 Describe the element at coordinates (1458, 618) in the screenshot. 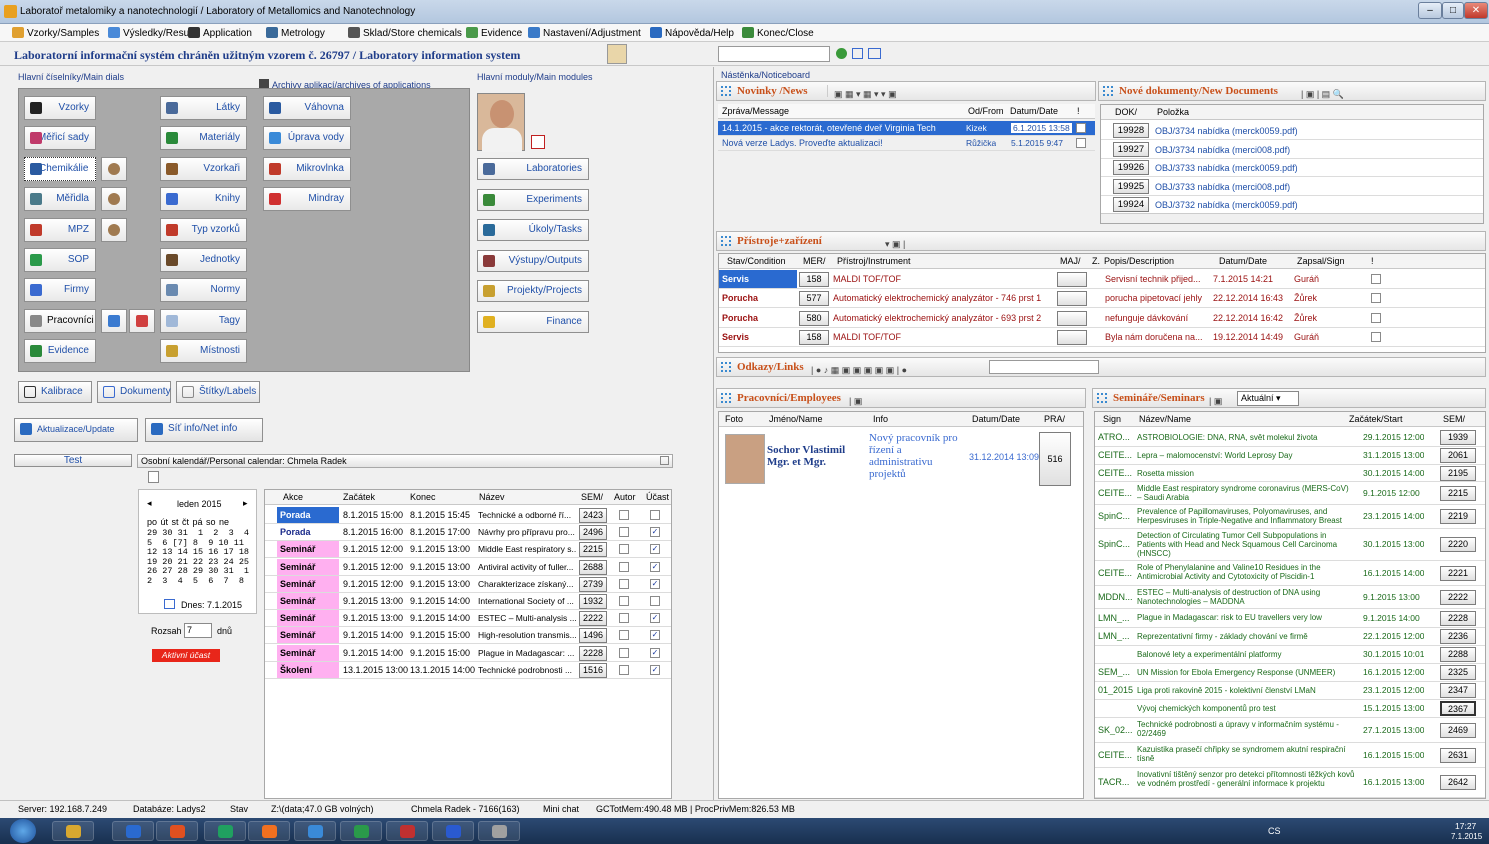

I see `seminar-sem-button: 2228` at that location.